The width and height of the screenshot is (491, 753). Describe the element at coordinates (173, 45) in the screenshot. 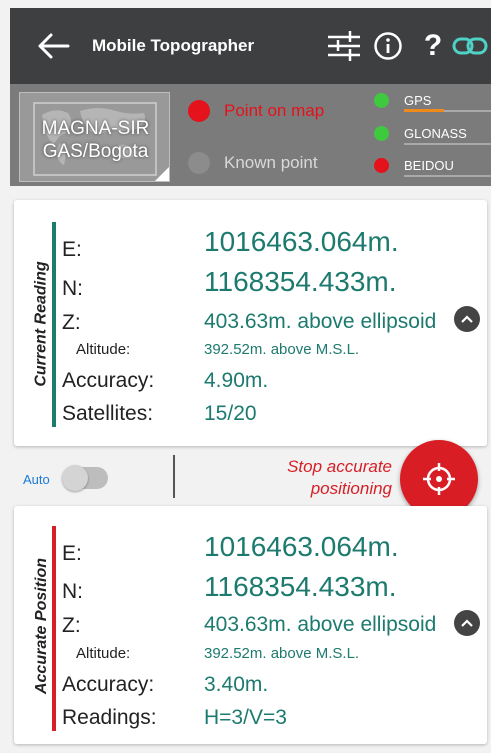

I see `page-title: Mobile Topographer` at that location.